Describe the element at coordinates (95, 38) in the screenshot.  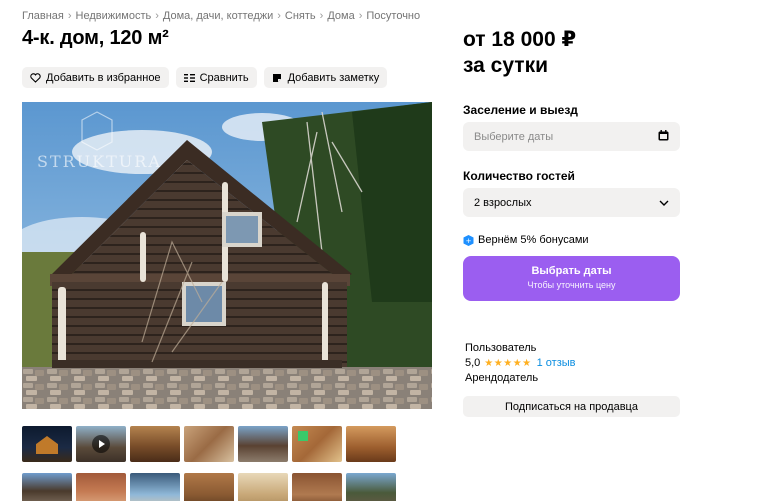
I see `page-title: 4-к. дом, 120 м²` at that location.